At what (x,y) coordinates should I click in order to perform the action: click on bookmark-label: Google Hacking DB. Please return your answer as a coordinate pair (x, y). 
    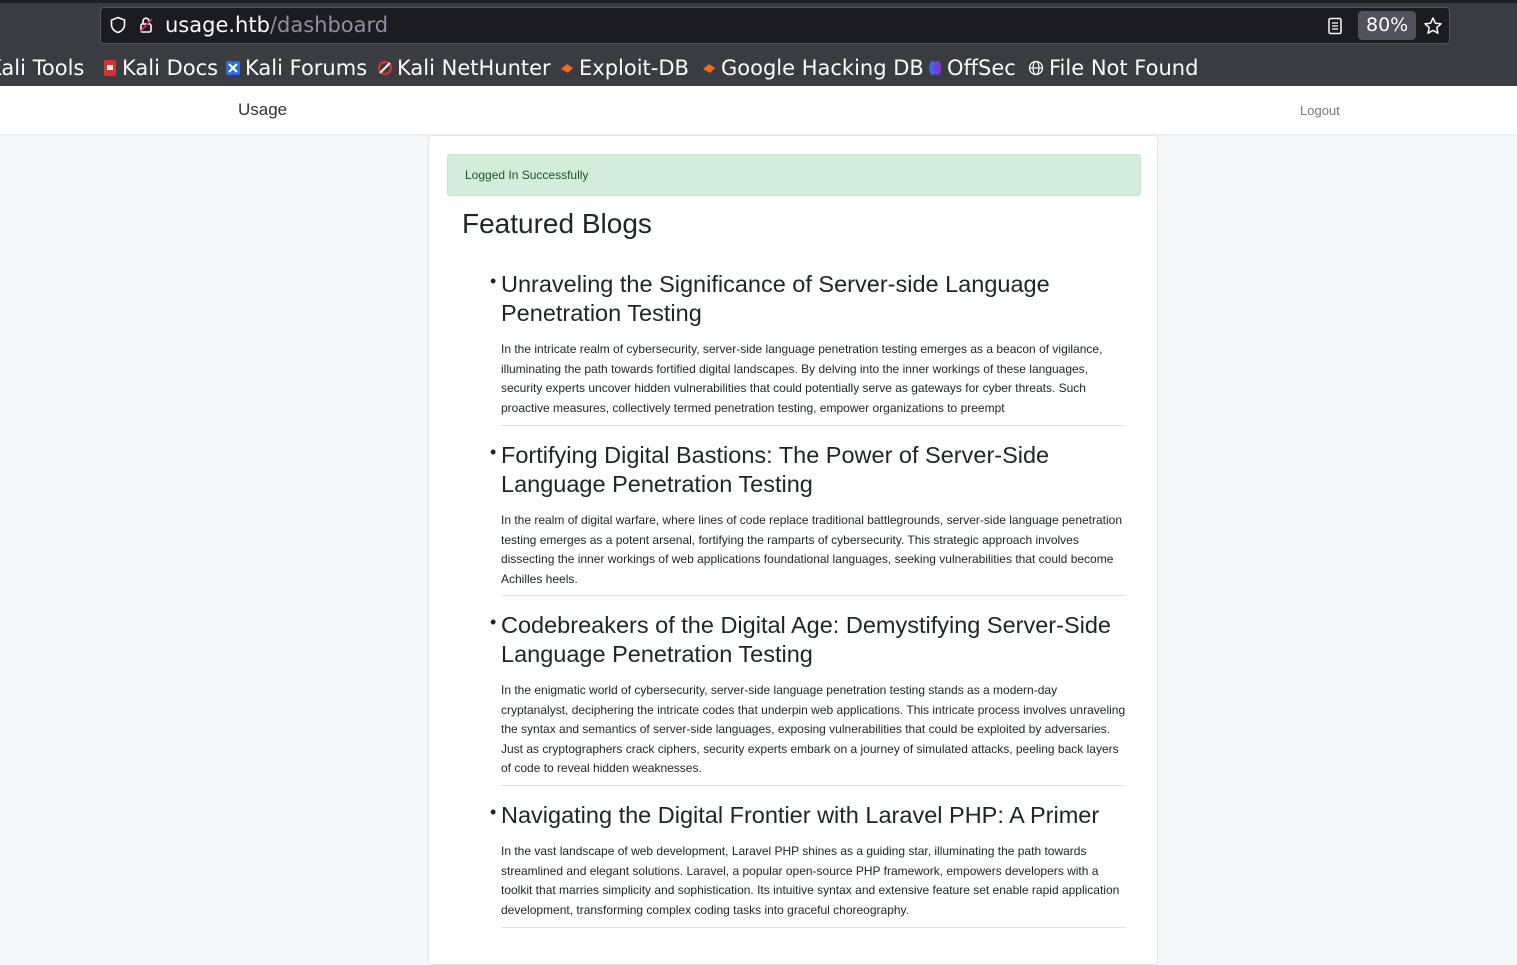
    Looking at the image, I should click on (822, 68).